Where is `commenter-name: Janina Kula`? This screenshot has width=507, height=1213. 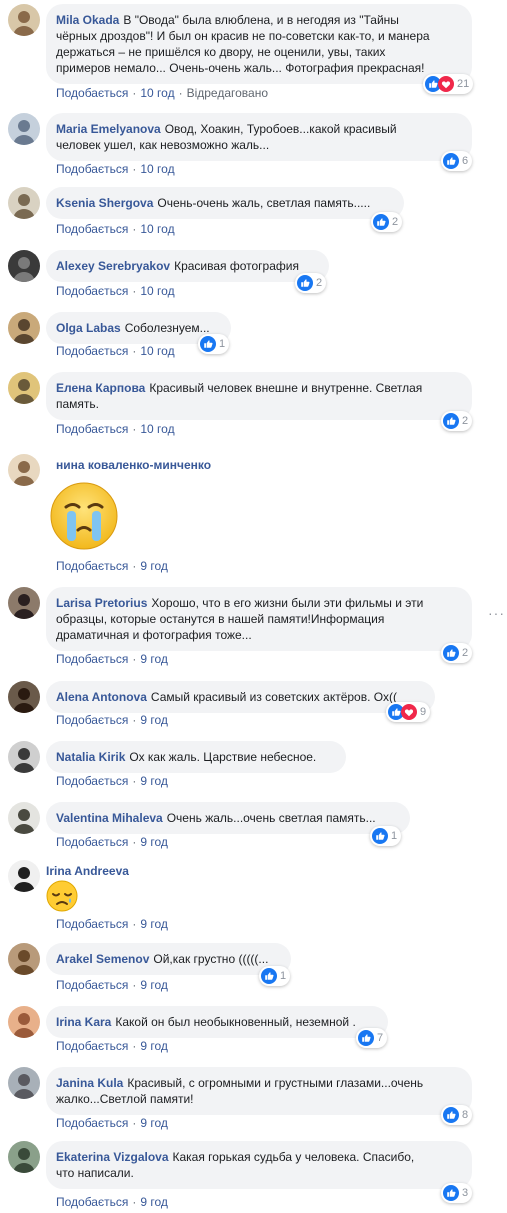
commenter-name: Janina Kula is located at coordinates (89, 1083).